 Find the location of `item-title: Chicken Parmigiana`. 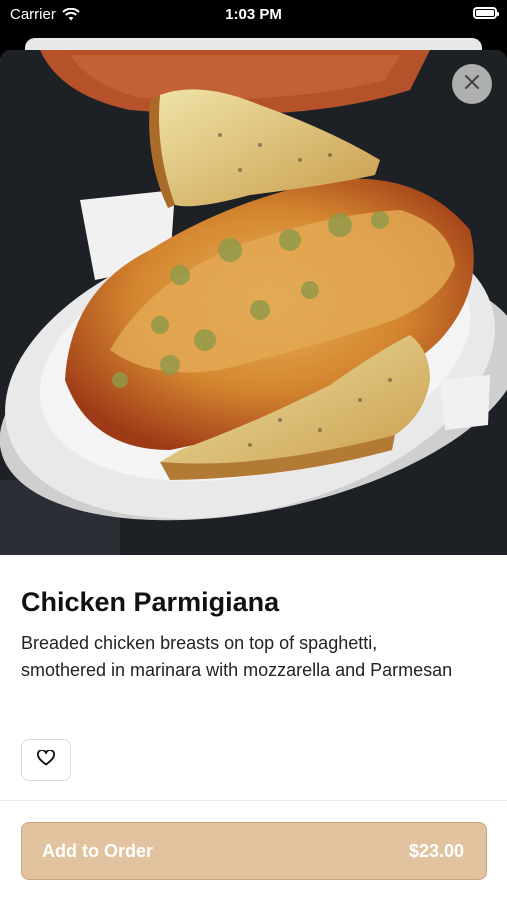

item-title: Chicken Parmigiana is located at coordinates (150, 602).